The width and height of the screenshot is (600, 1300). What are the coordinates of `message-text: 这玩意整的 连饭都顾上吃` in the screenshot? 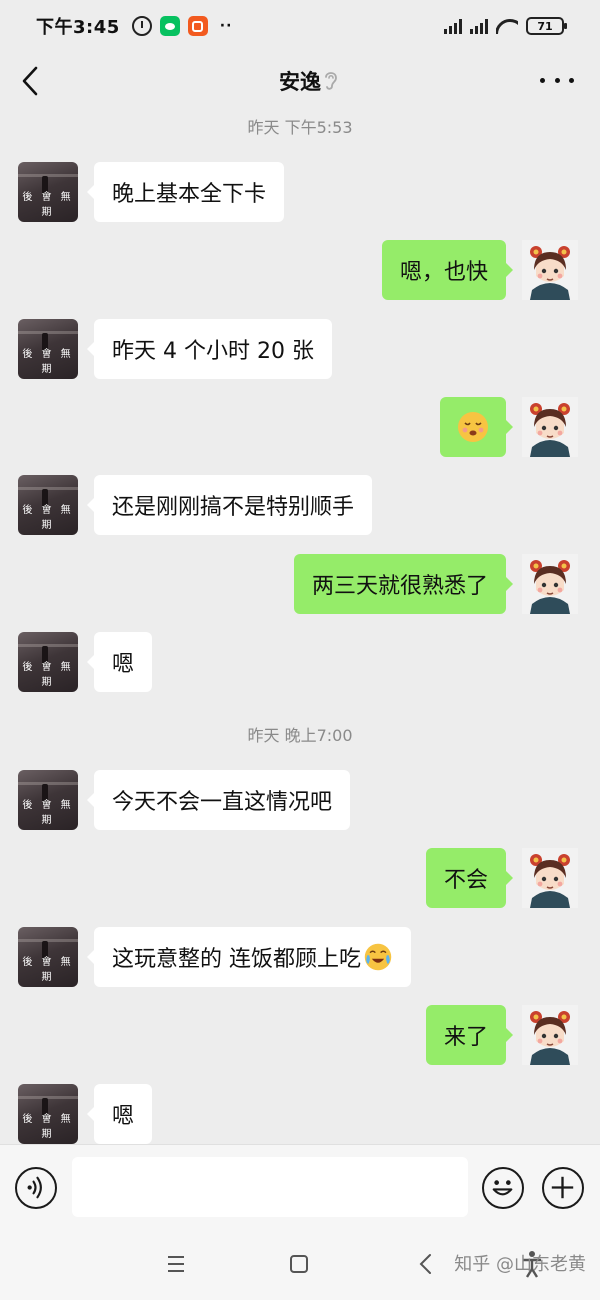 It's located at (236, 959).